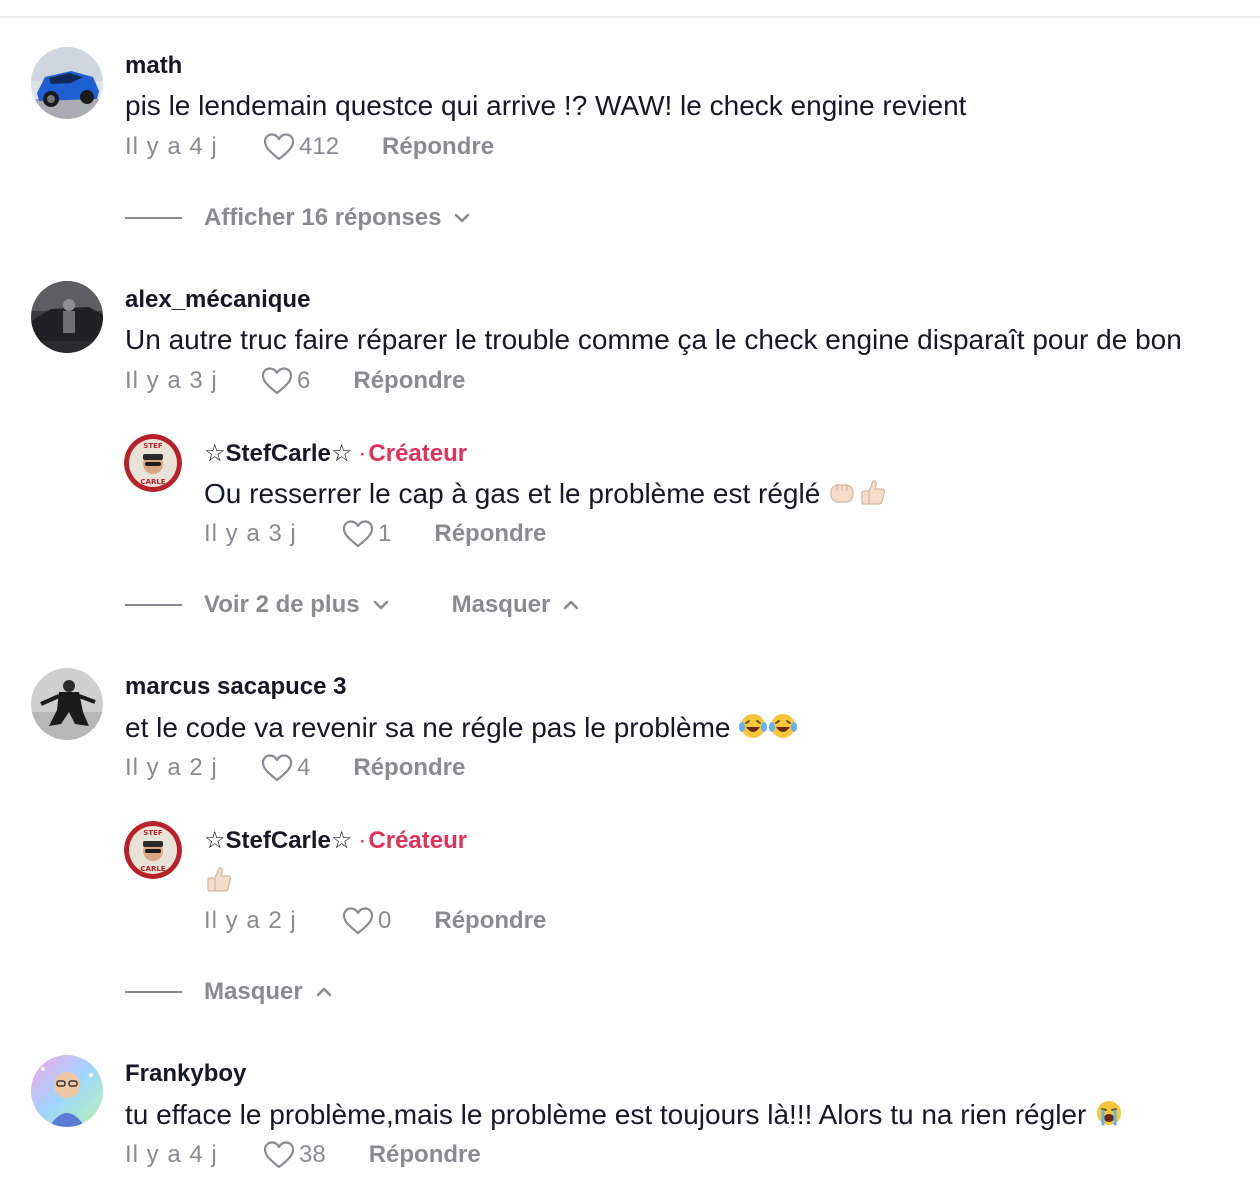 The image size is (1260, 1186). I want to click on reply-meta: Il y a 2 j 0 Répondre, so click(375, 921).